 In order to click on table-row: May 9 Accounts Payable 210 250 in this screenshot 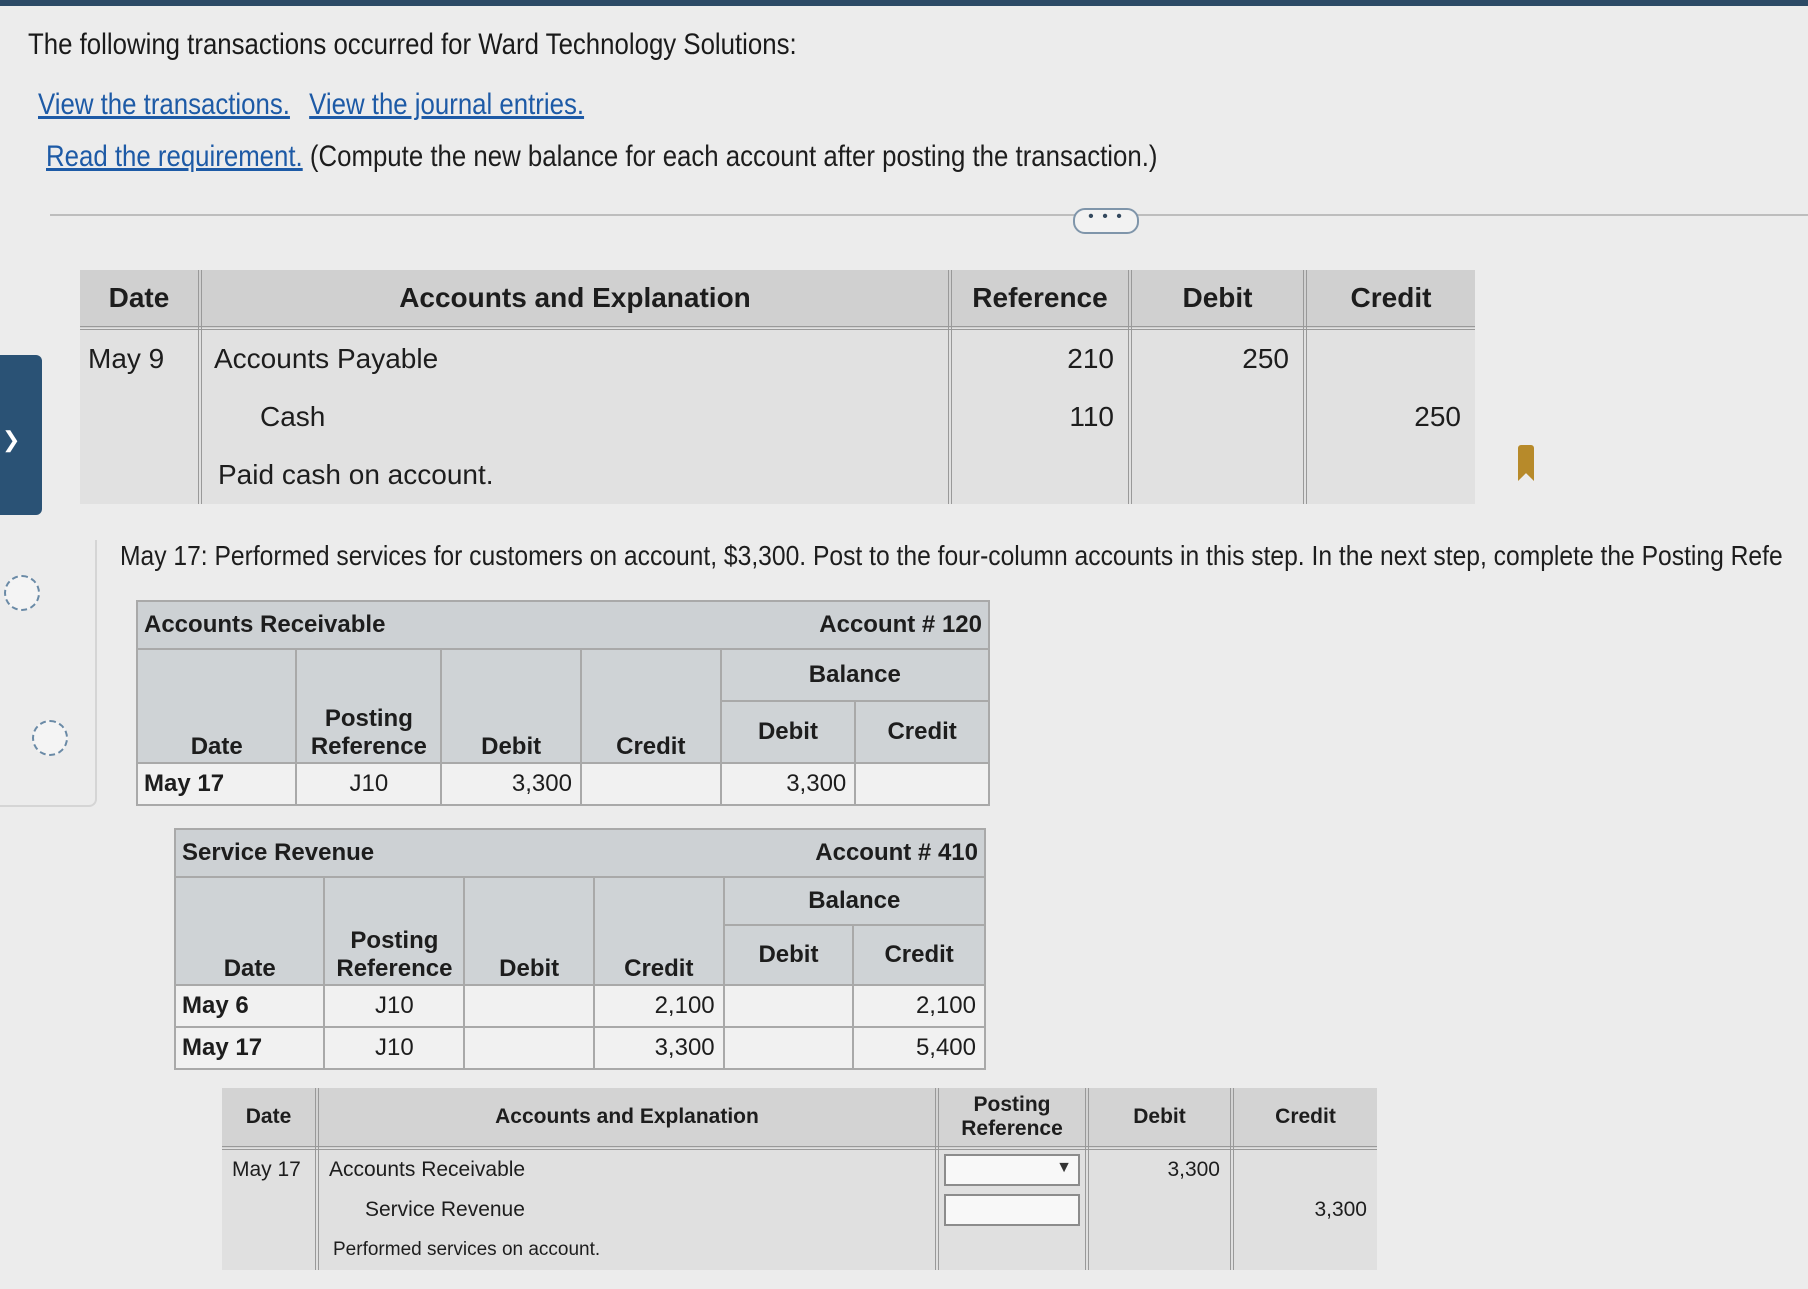, I will do `click(777, 358)`.